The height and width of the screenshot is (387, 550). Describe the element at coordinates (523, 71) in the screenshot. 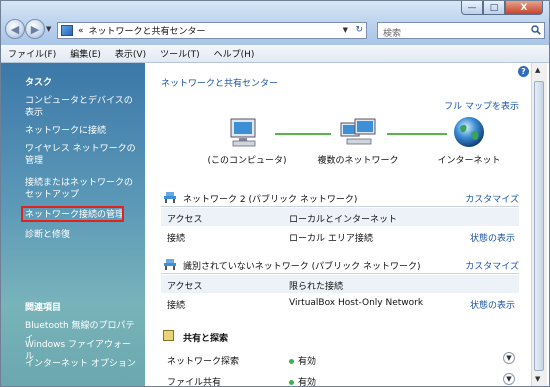

I see `help-icon: ?` at that location.